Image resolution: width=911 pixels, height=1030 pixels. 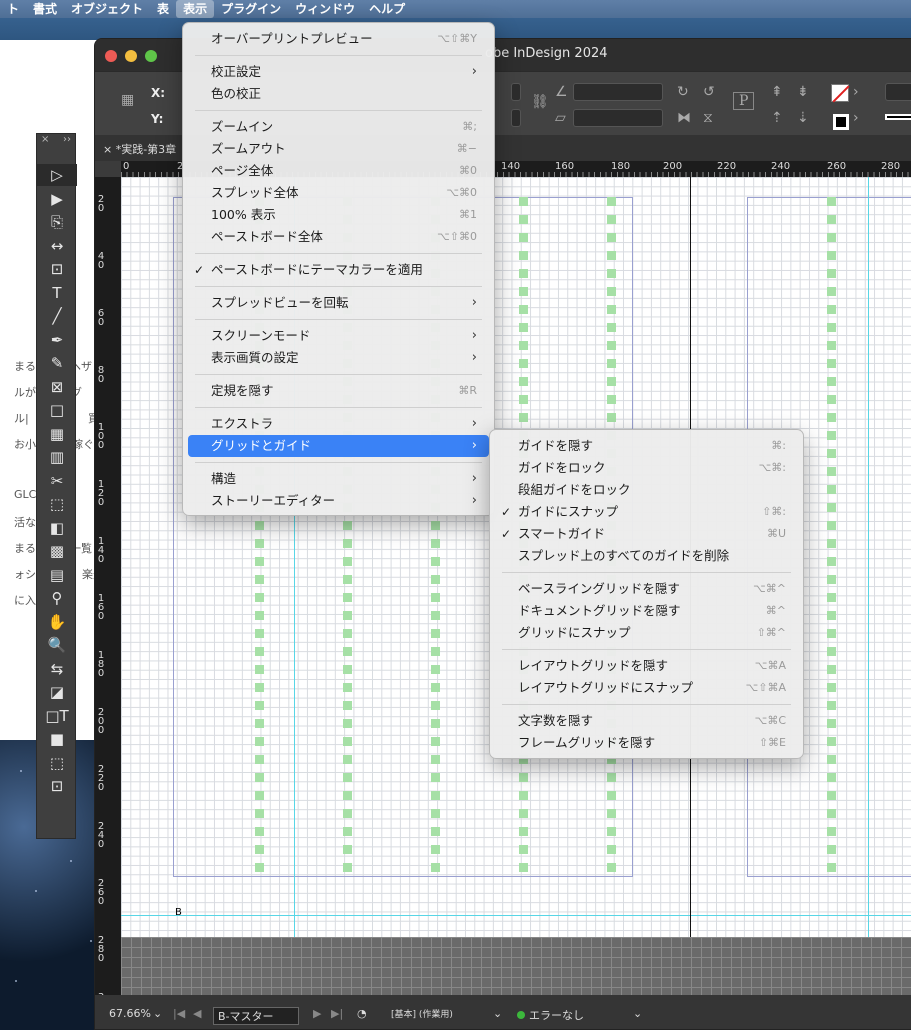 I want to click on menu-item: 色の校正, so click(x=338, y=94).